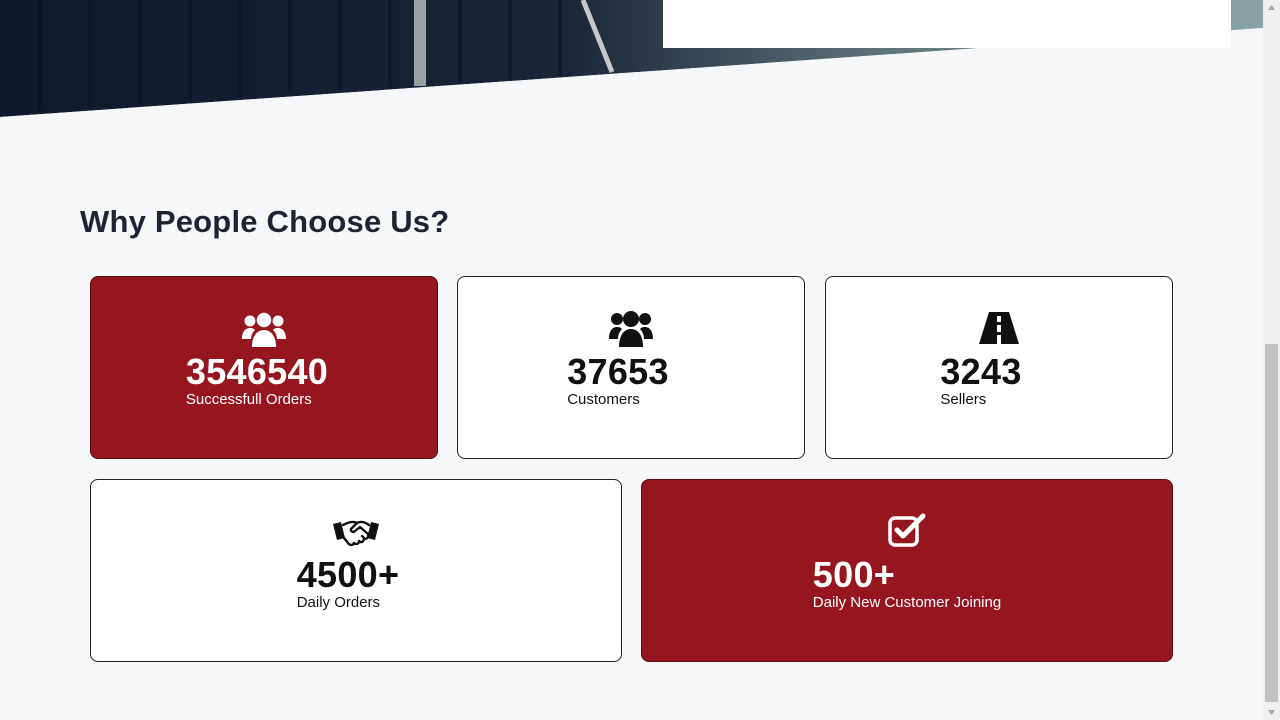 This screenshot has height=720, width=1280. What do you see at coordinates (356, 533) in the screenshot?
I see `handshake-icon` at bounding box center [356, 533].